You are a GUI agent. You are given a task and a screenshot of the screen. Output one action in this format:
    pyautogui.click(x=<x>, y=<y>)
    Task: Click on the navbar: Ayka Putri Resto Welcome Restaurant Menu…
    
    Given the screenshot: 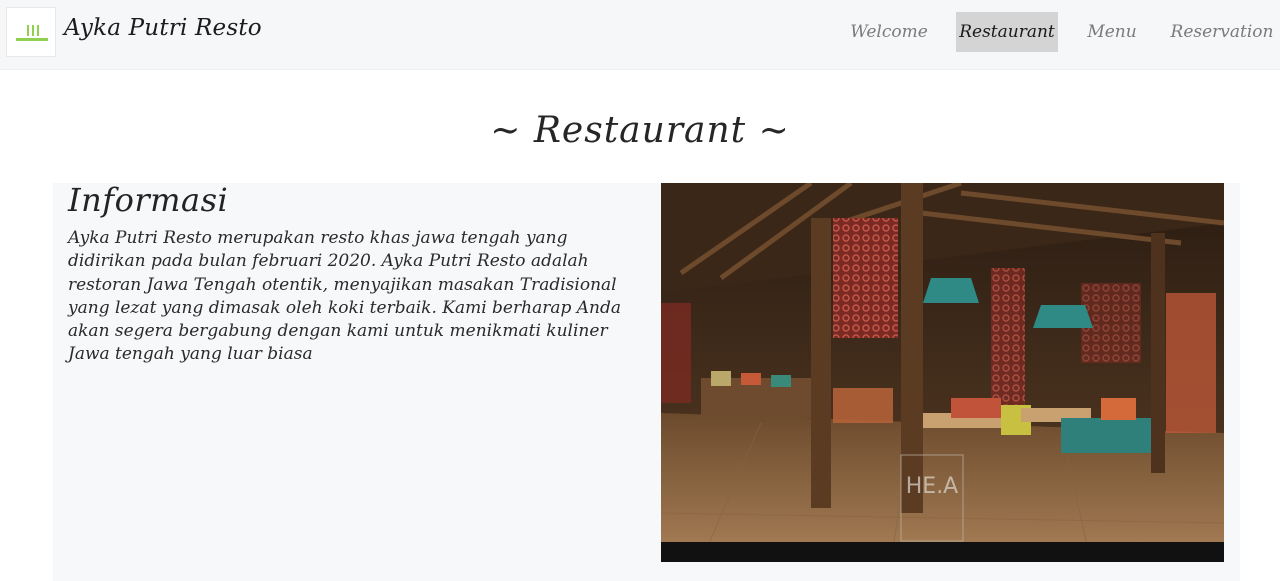 What is the action you would take?
    pyautogui.click(x=640, y=35)
    